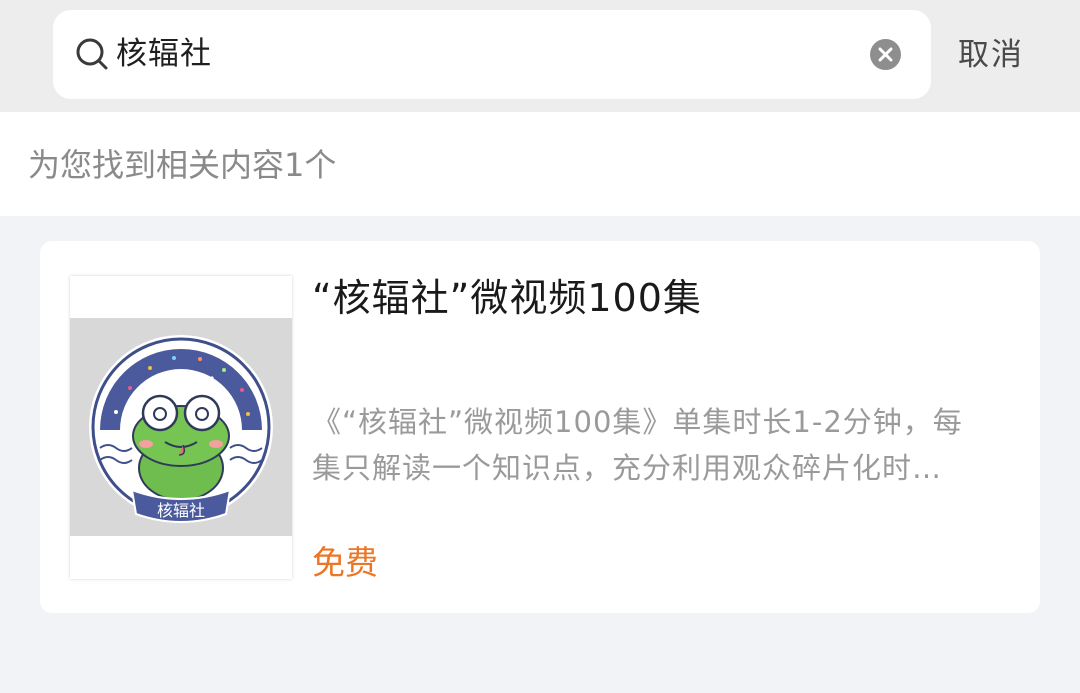 The height and width of the screenshot is (693, 1080). What do you see at coordinates (492, 54) in the screenshot?
I see `search-input: 核辐社` at bounding box center [492, 54].